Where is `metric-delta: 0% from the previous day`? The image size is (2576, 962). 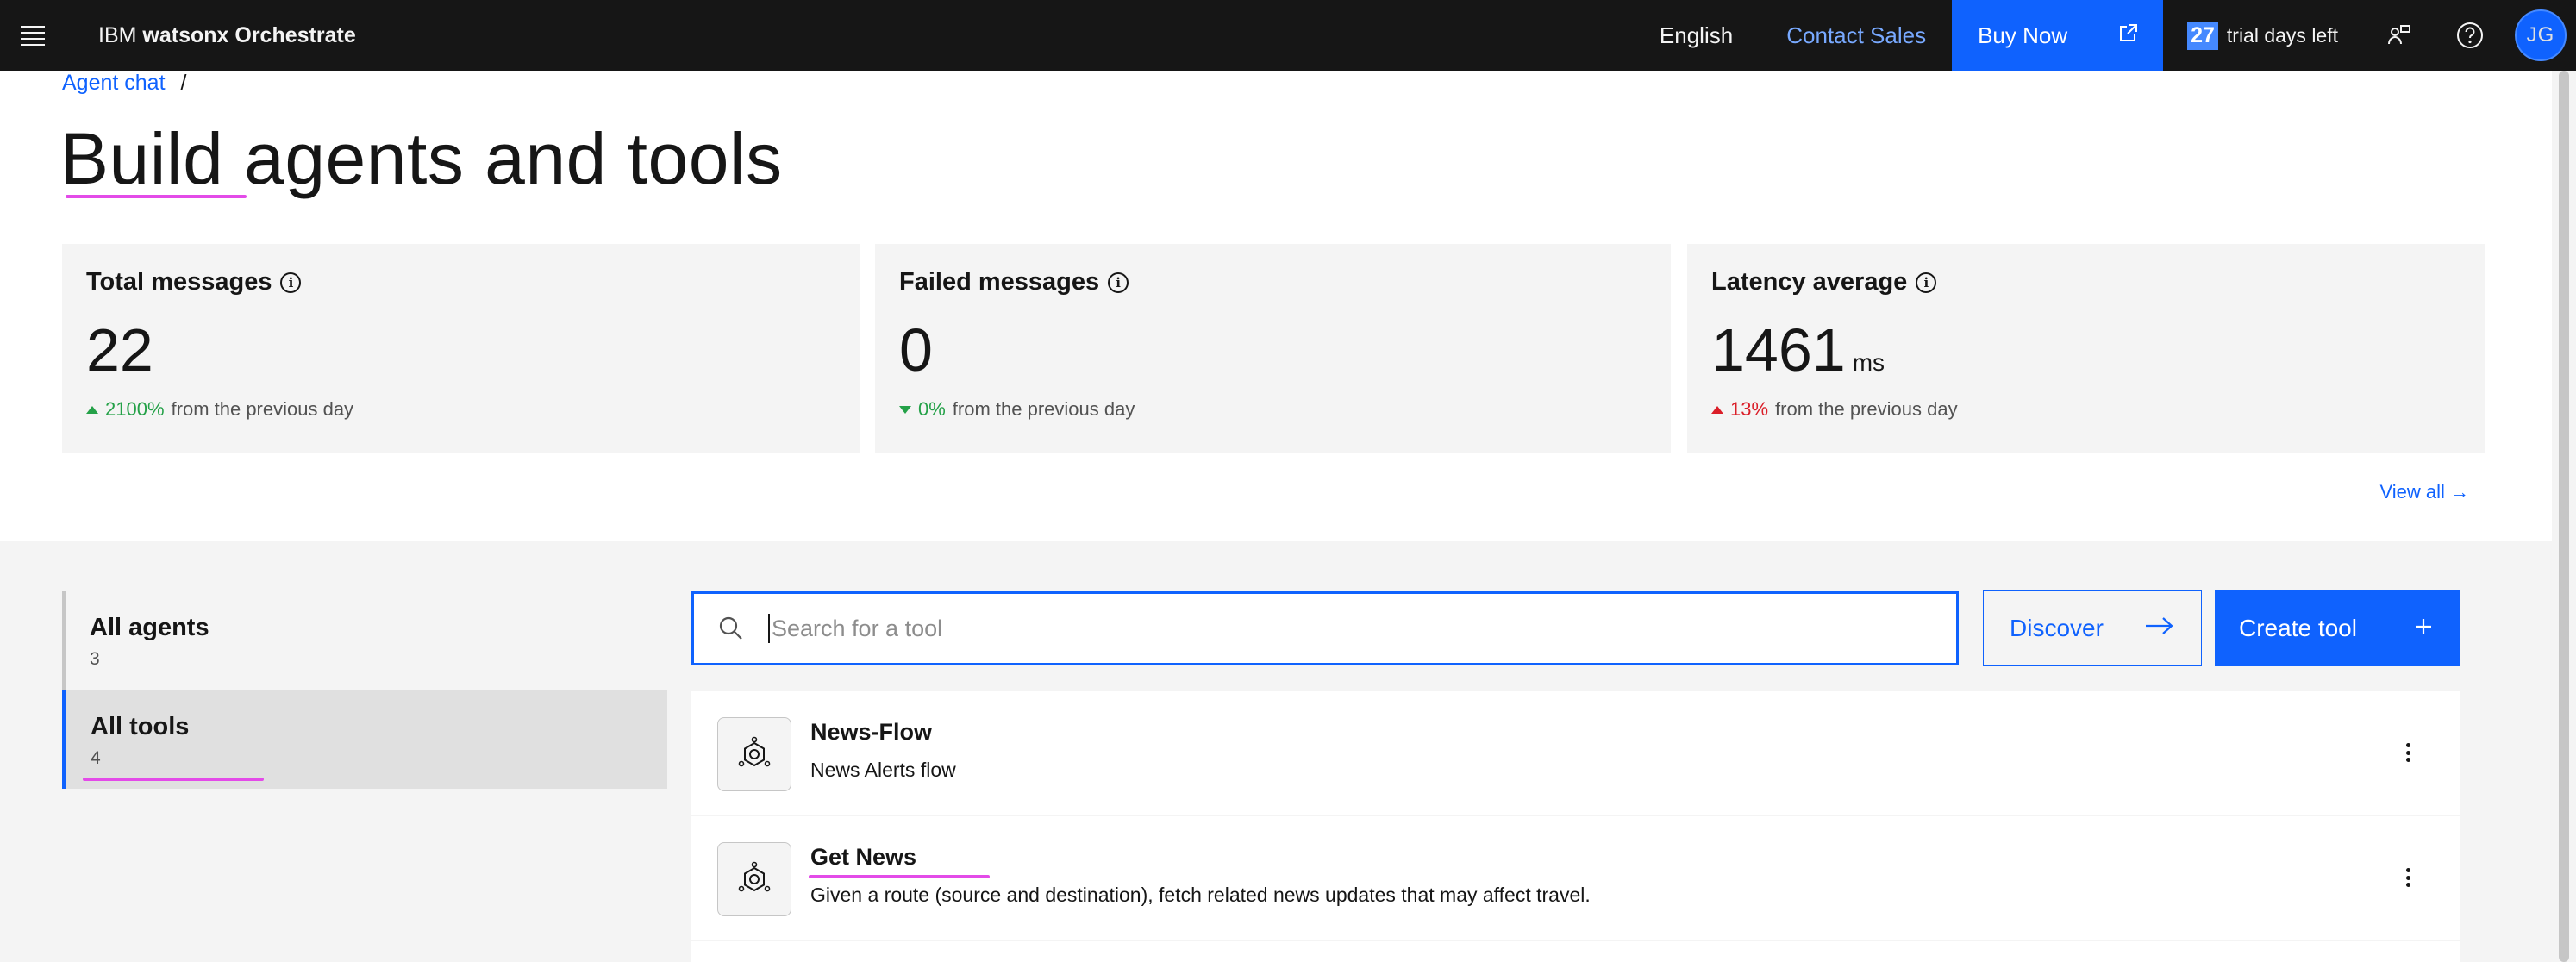 metric-delta: 0% from the previous day is located at coordinates (1273, 409).